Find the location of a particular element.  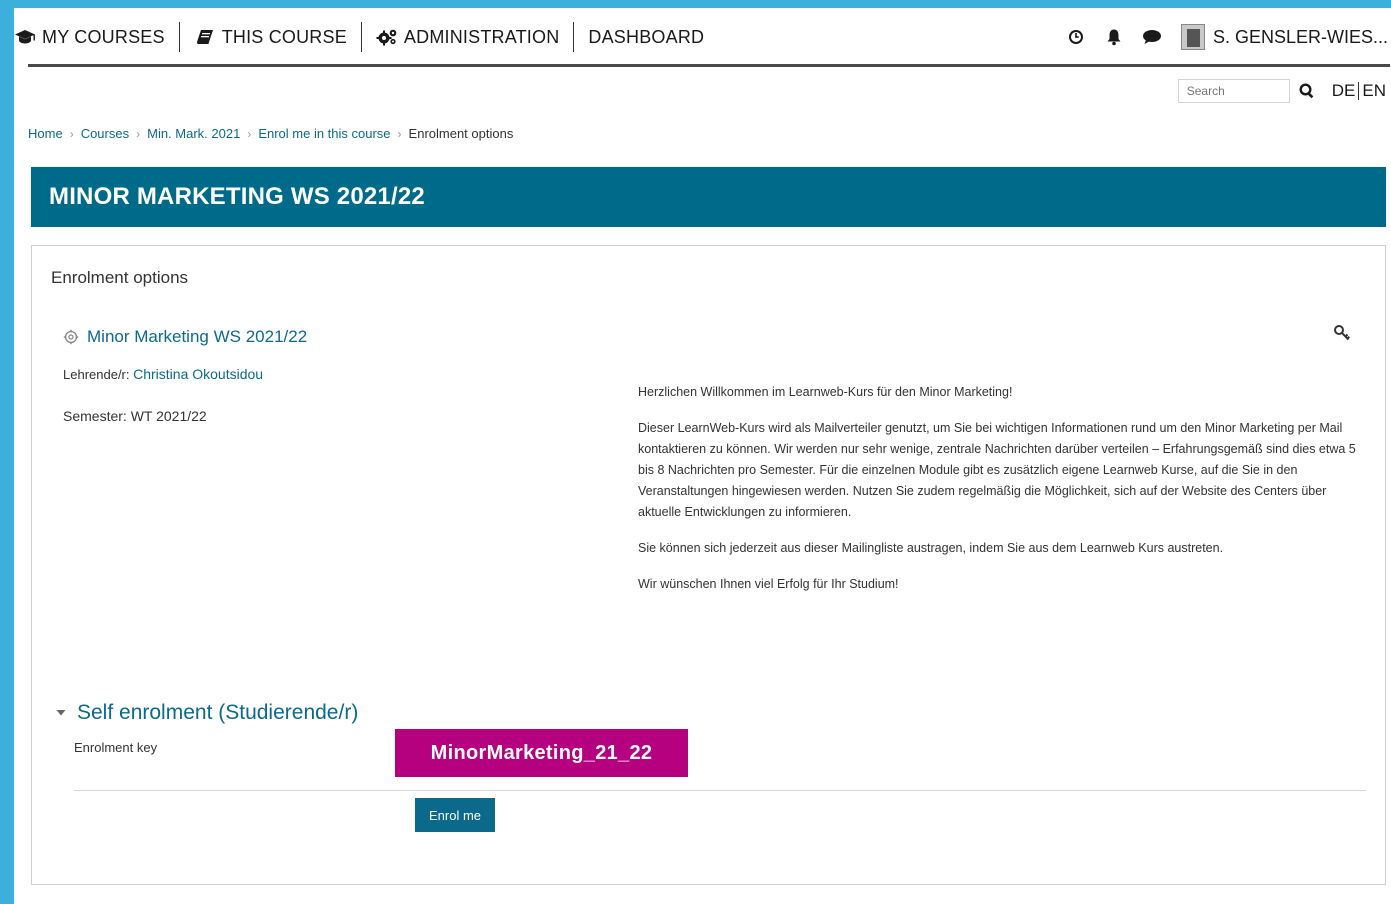

chat-icon is located at coordinates (1152, 37).